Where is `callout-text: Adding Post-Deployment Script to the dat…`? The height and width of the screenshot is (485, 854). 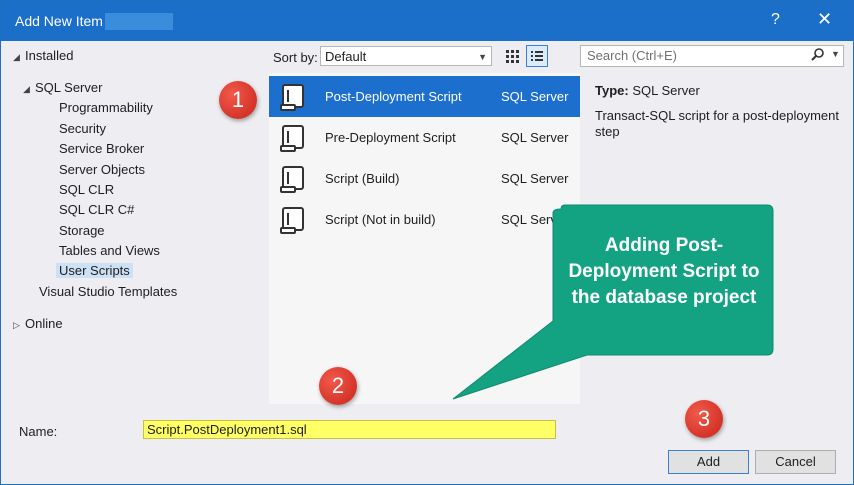 callout-text: Adding Post-Deployment Script to the dat… is located at coordinates (664, 271).